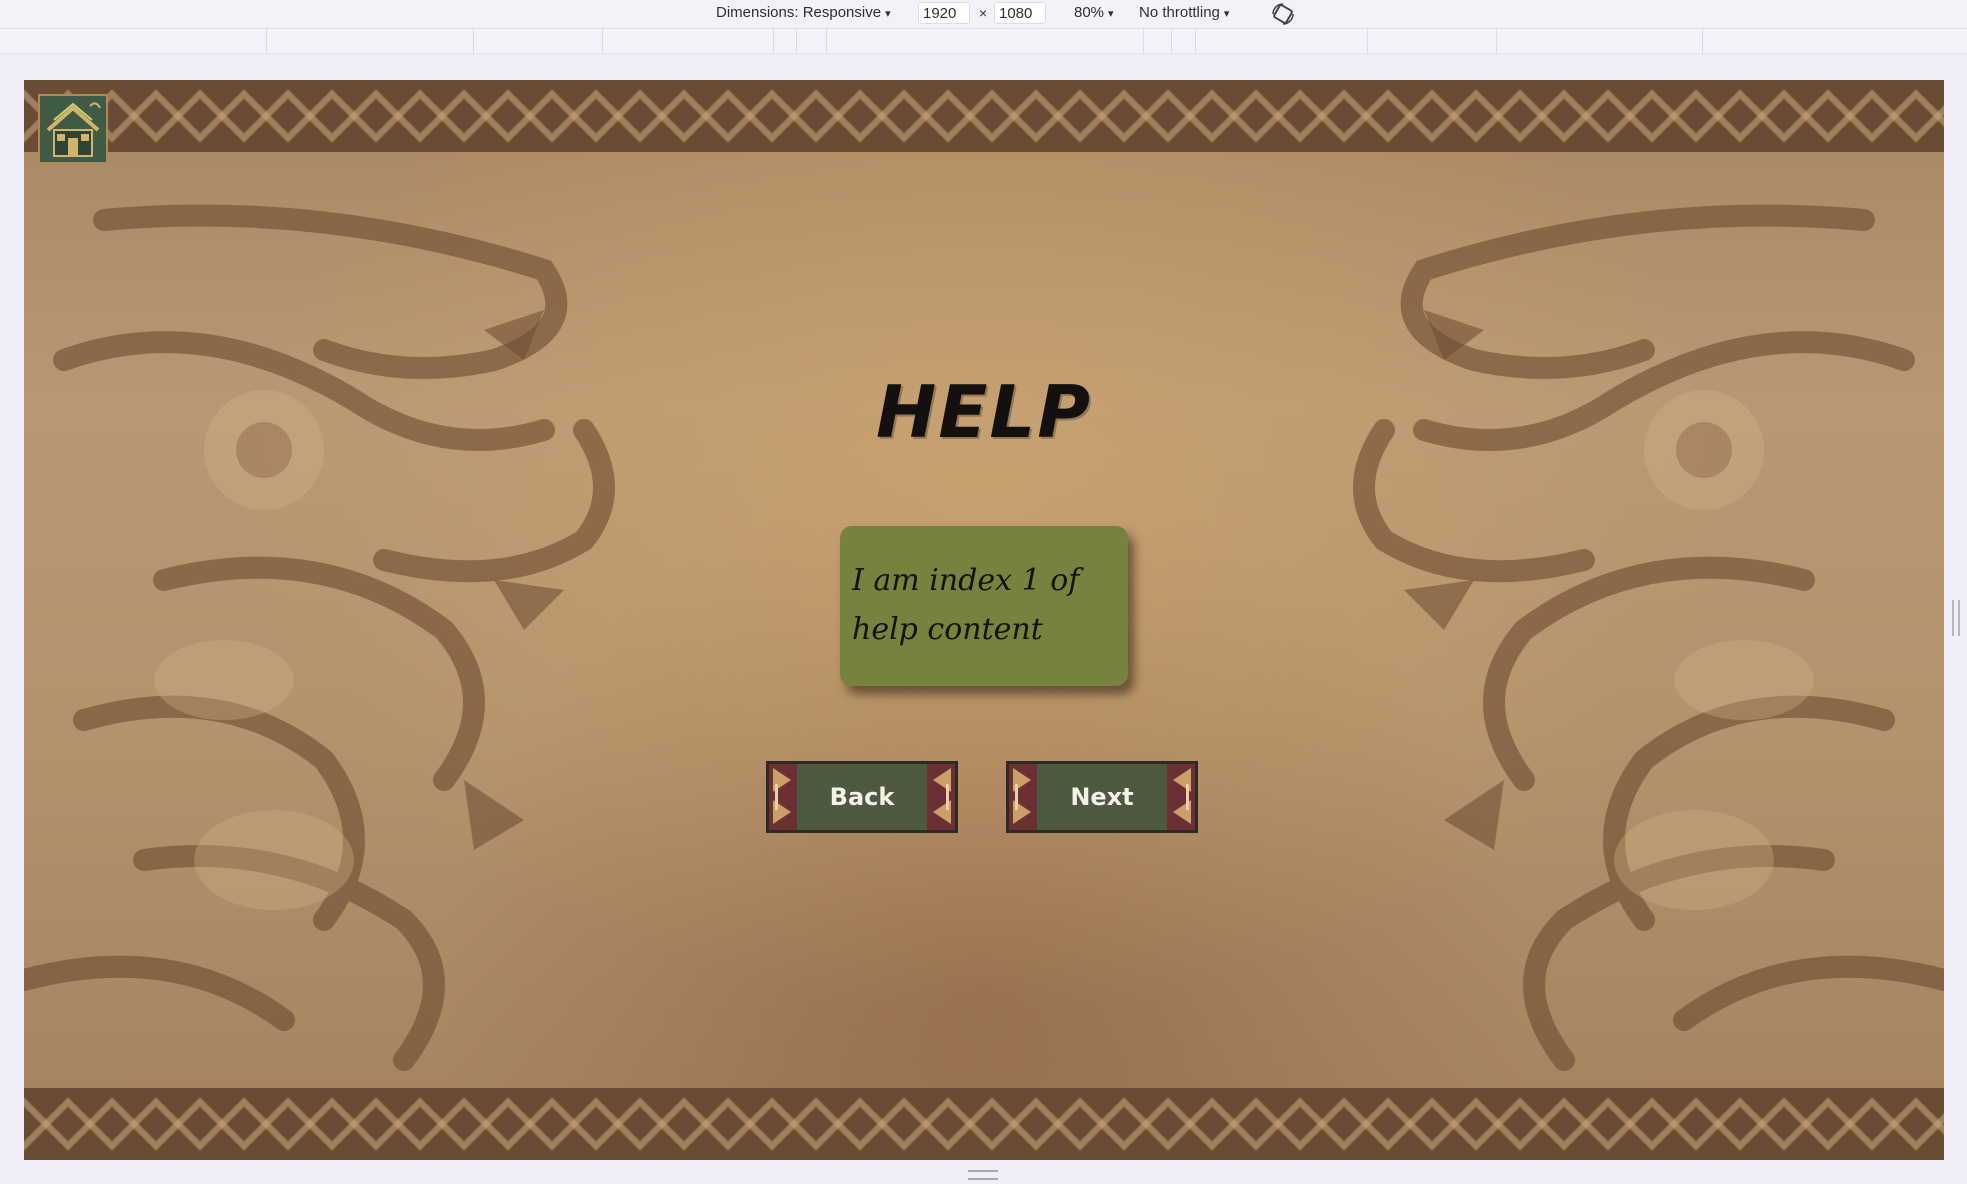 This screenshot has height=1184, width=1967. I want to click on top-zigzag-border, so click(984, 116).